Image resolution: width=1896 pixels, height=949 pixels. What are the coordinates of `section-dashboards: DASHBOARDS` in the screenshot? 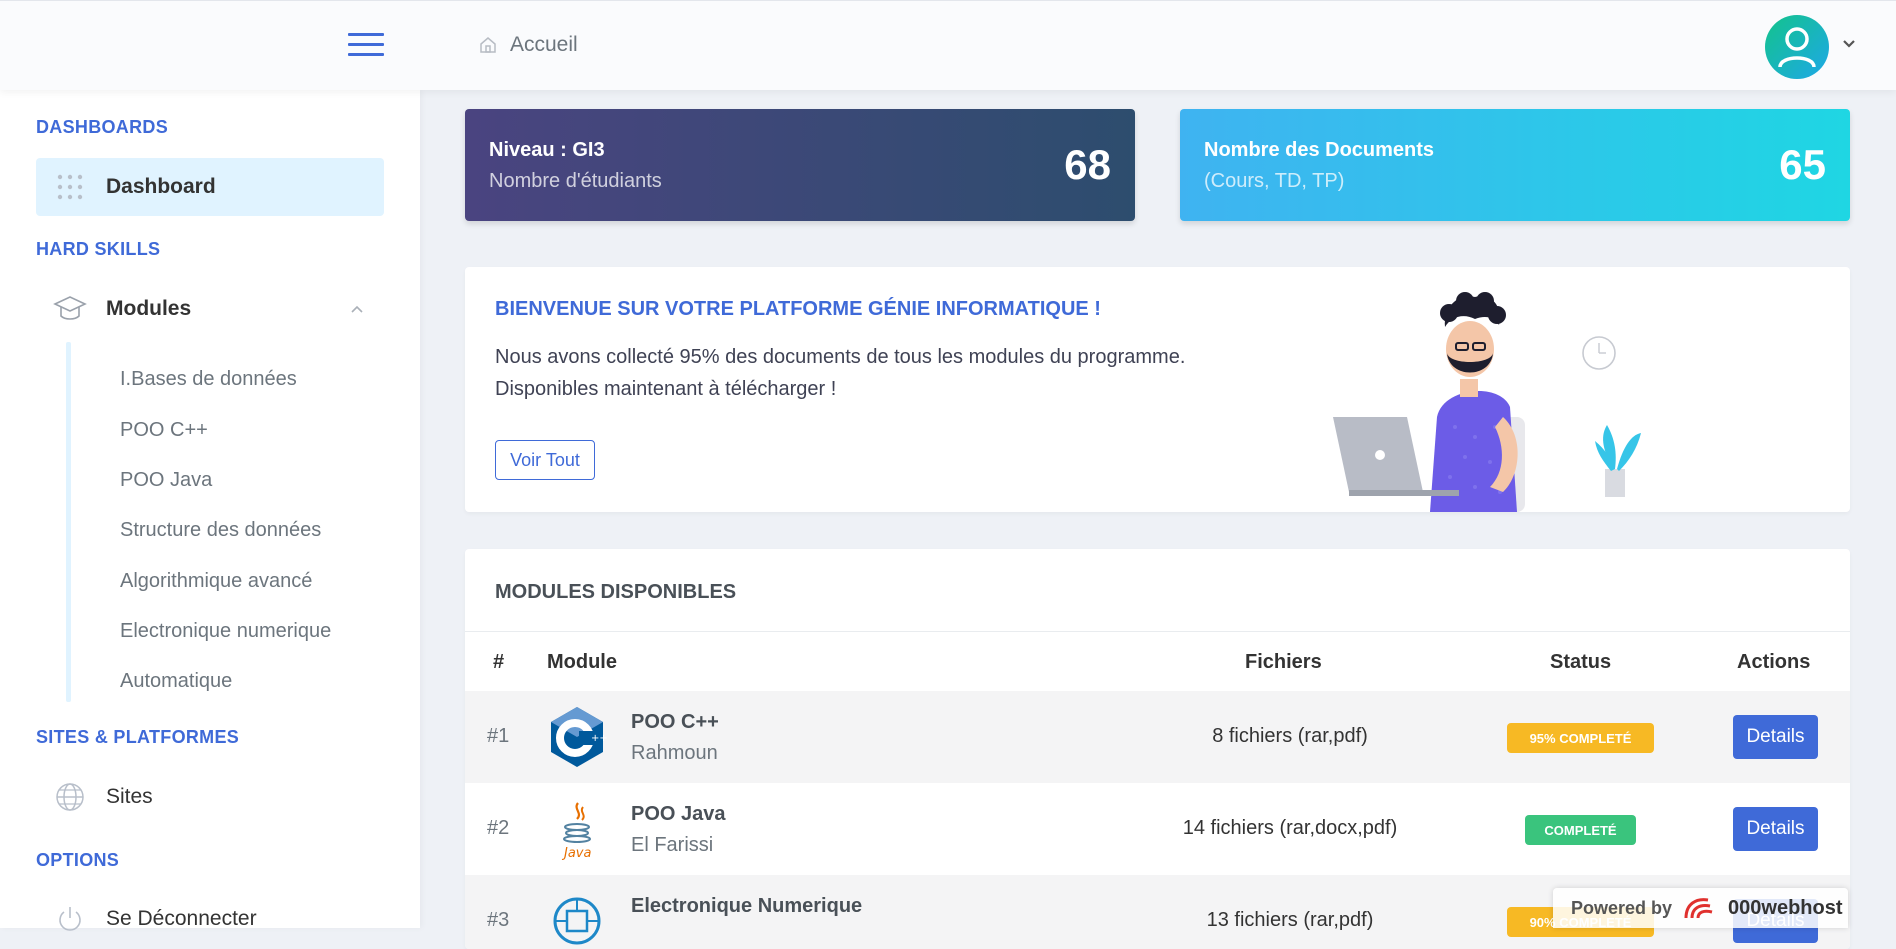 It's located at (102, 127).